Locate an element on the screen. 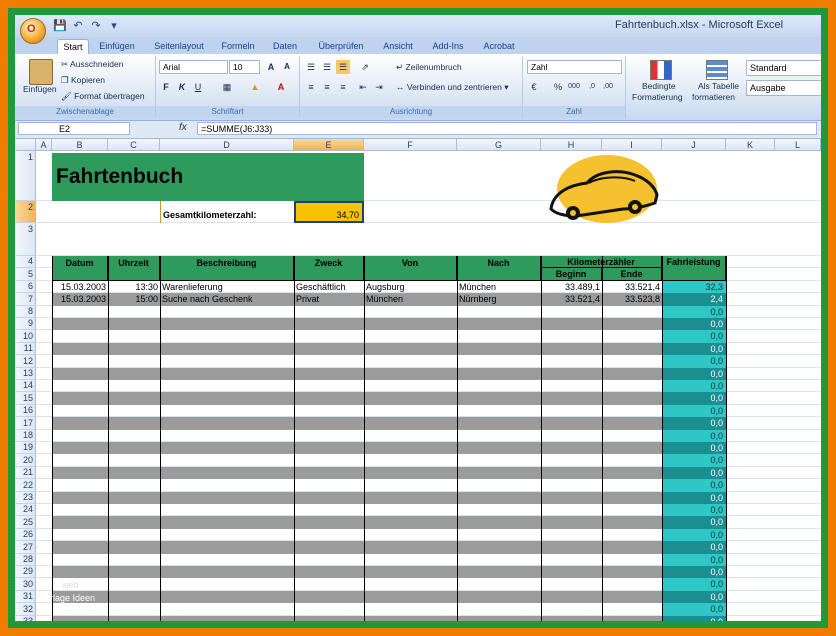  column-header-b: B is located at coordinates (80, 145).